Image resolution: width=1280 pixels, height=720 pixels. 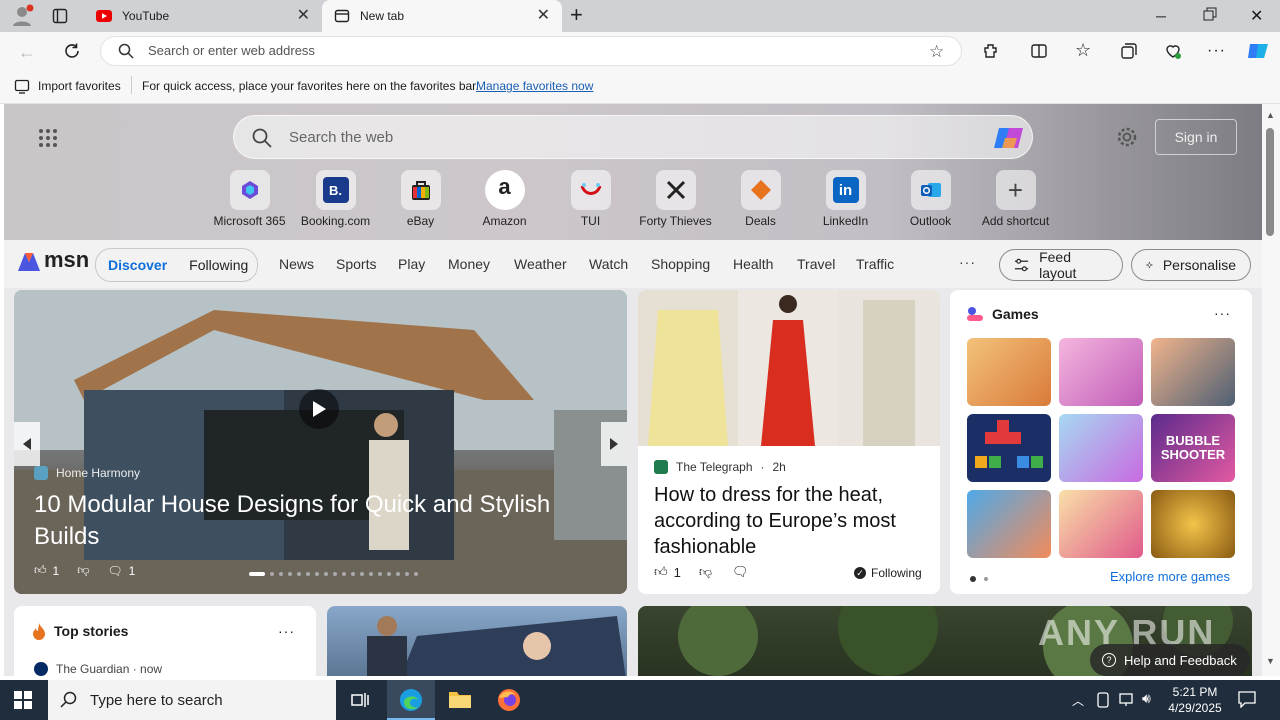 I want to click on scroll-up-arrow: ▲, so click(x=1270, y=115).